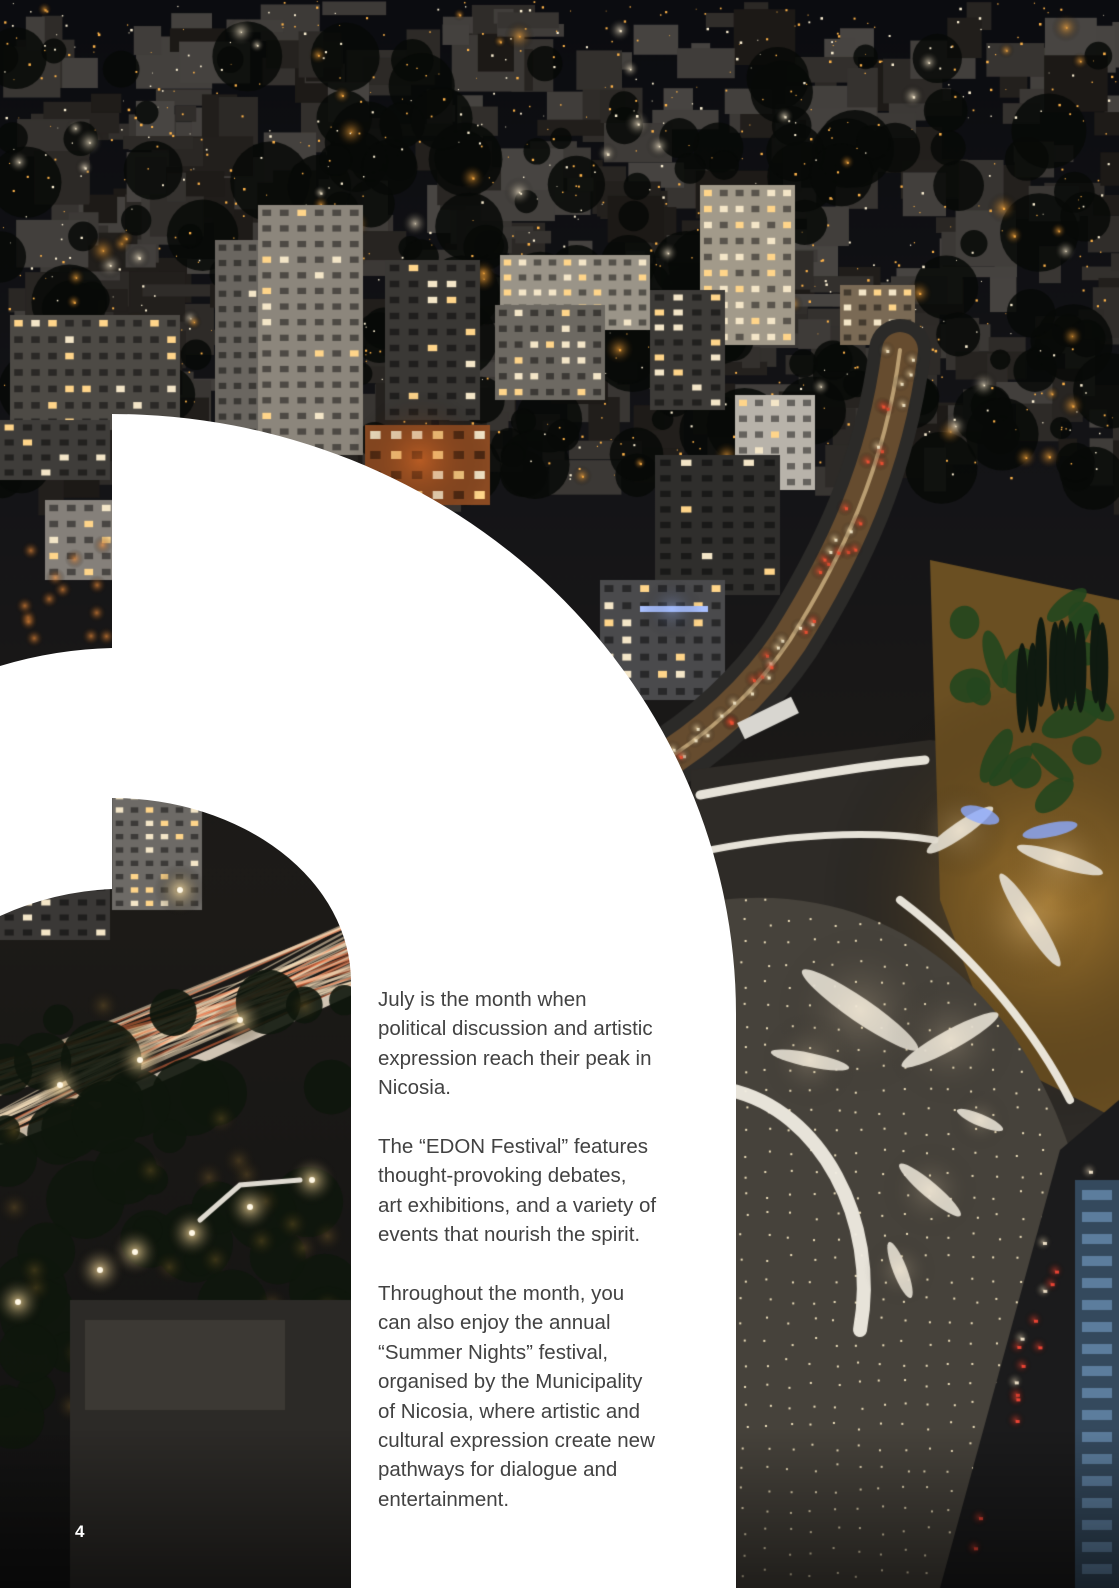 This screenshot has width=1119, height=1588. I want to click on text-line: political discussion and artistic, so click(515, 1029).